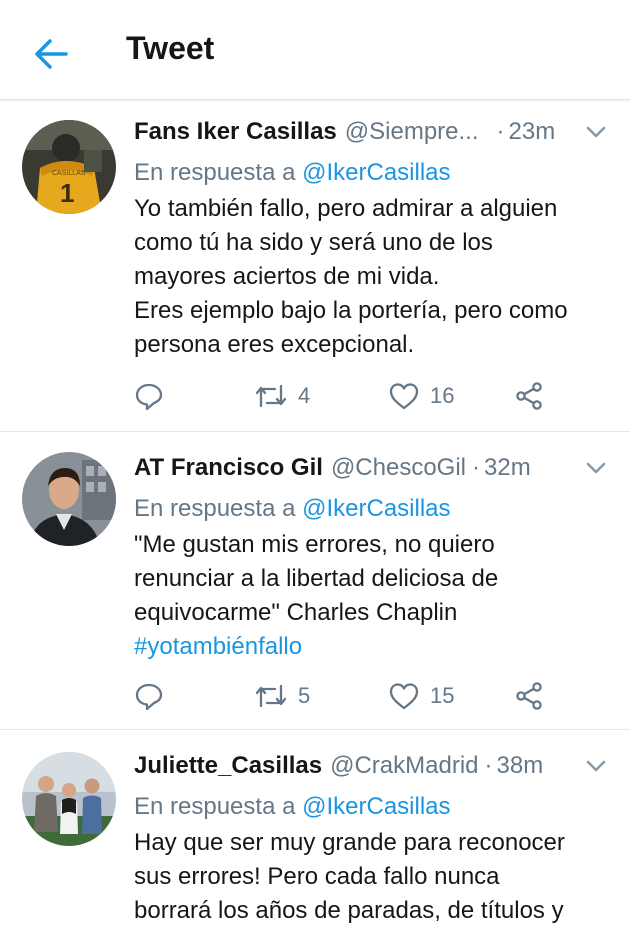 The width and height of the screenshot is (630, 934). I want to click on page-title: Tweet, so click(170, 48).